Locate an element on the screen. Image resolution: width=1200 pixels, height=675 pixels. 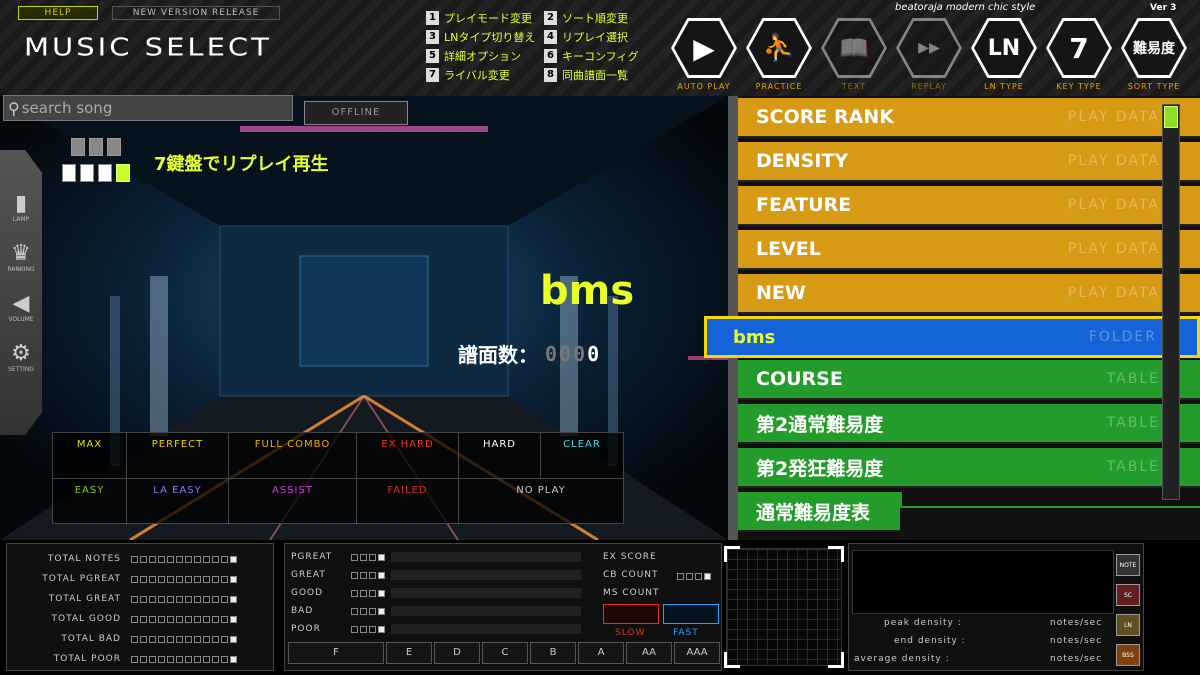
key-number: 6 is located at coordinates (550, 56).